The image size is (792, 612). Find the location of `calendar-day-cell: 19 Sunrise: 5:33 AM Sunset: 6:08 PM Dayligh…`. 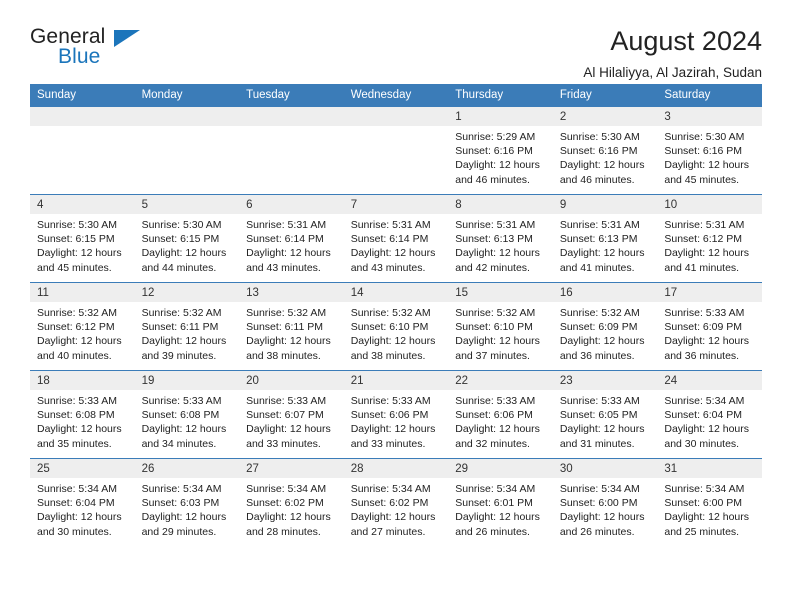

calendar-day-cell: 19 Sunrise: 5:33 AM Sunset: 6:08 PM Dayligh… is located at coordinates (187, 414).